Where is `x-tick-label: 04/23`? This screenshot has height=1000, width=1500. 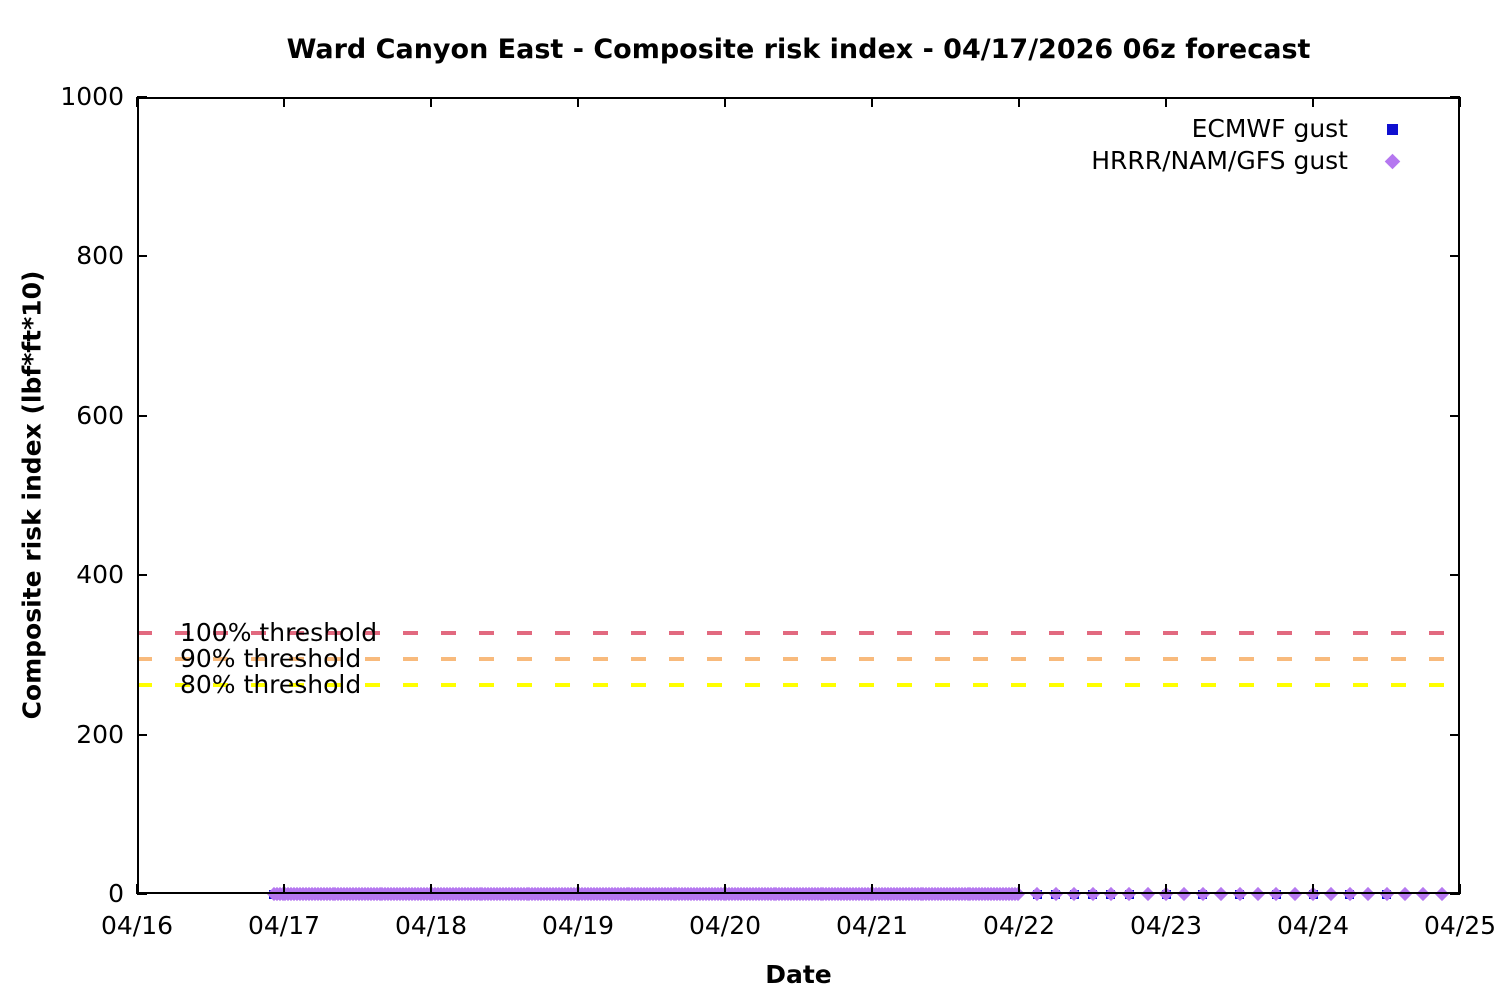 x-tick-label: 04/23 is located at coordinates (1166, 925).